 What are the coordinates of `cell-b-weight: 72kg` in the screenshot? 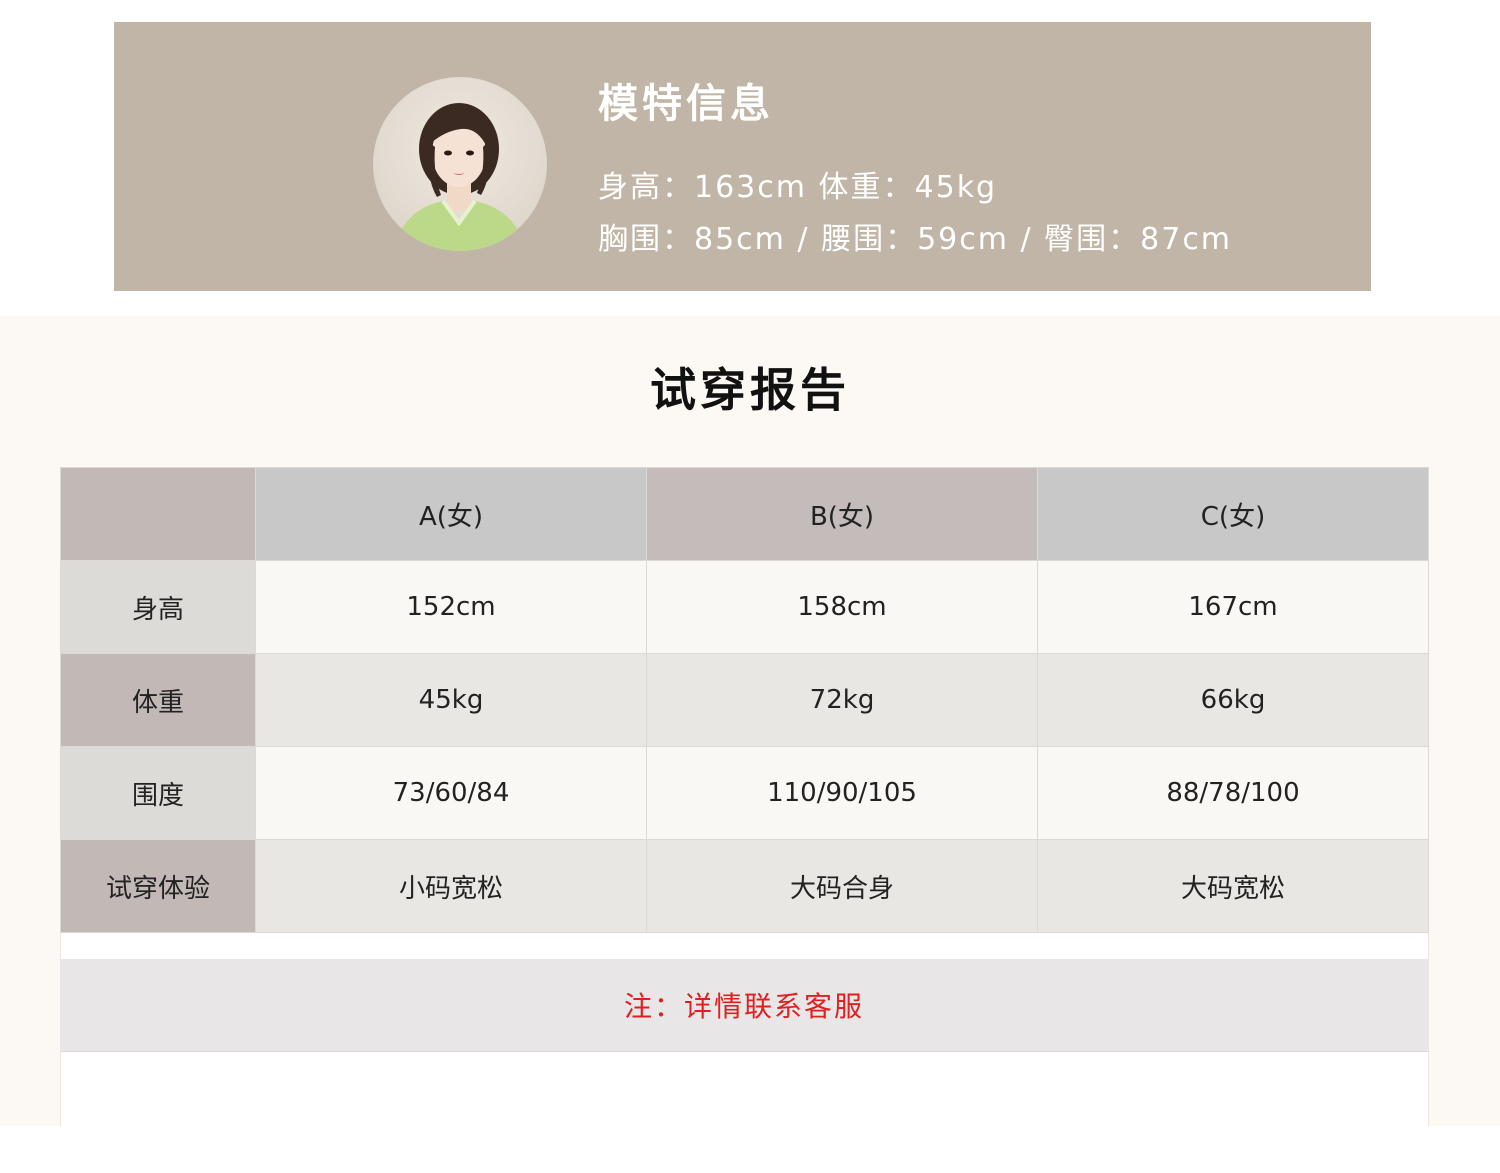 It's located at (842, 700).